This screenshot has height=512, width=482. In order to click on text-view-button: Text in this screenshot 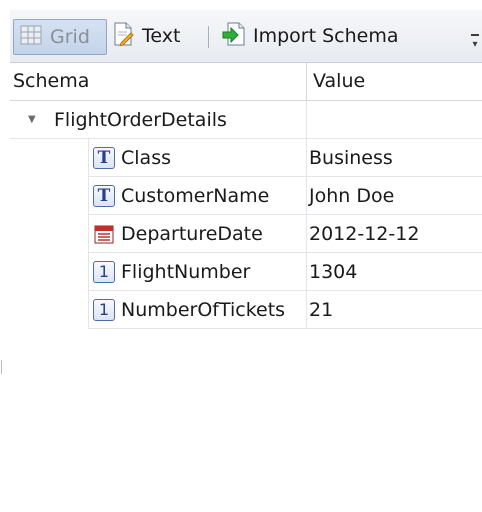, I will do `click(152, 36)`.